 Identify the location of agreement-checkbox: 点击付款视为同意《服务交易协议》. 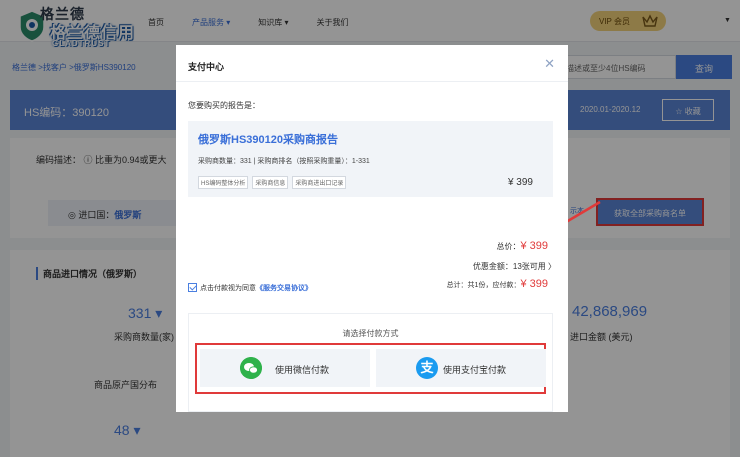
(250, 288).